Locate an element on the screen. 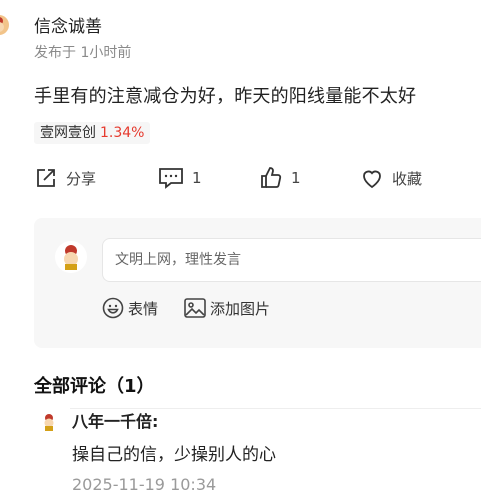 This screenshot has width=481, height=493. action-bar: 分享 1 1 收藏 is located at coordinates (257, 178).